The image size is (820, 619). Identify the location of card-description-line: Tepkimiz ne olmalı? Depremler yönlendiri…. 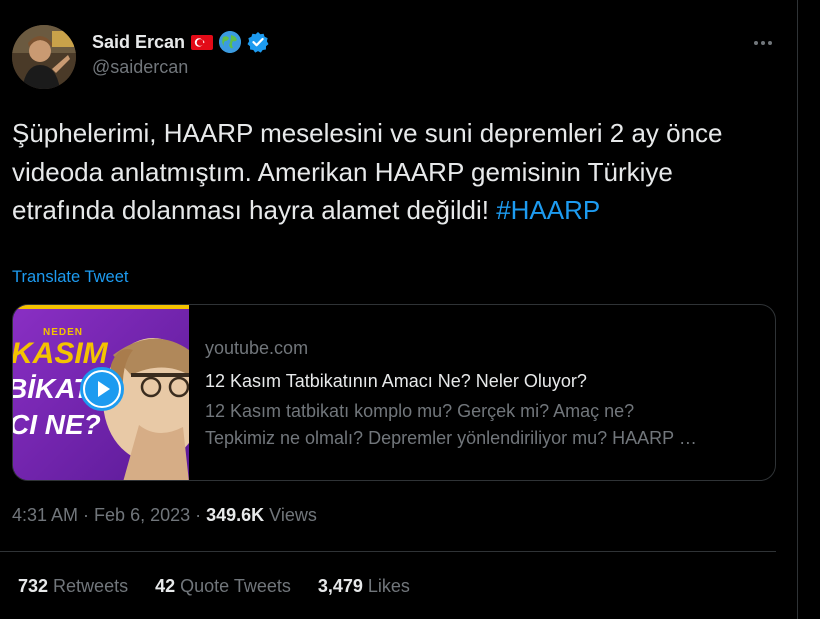
(451, 438).